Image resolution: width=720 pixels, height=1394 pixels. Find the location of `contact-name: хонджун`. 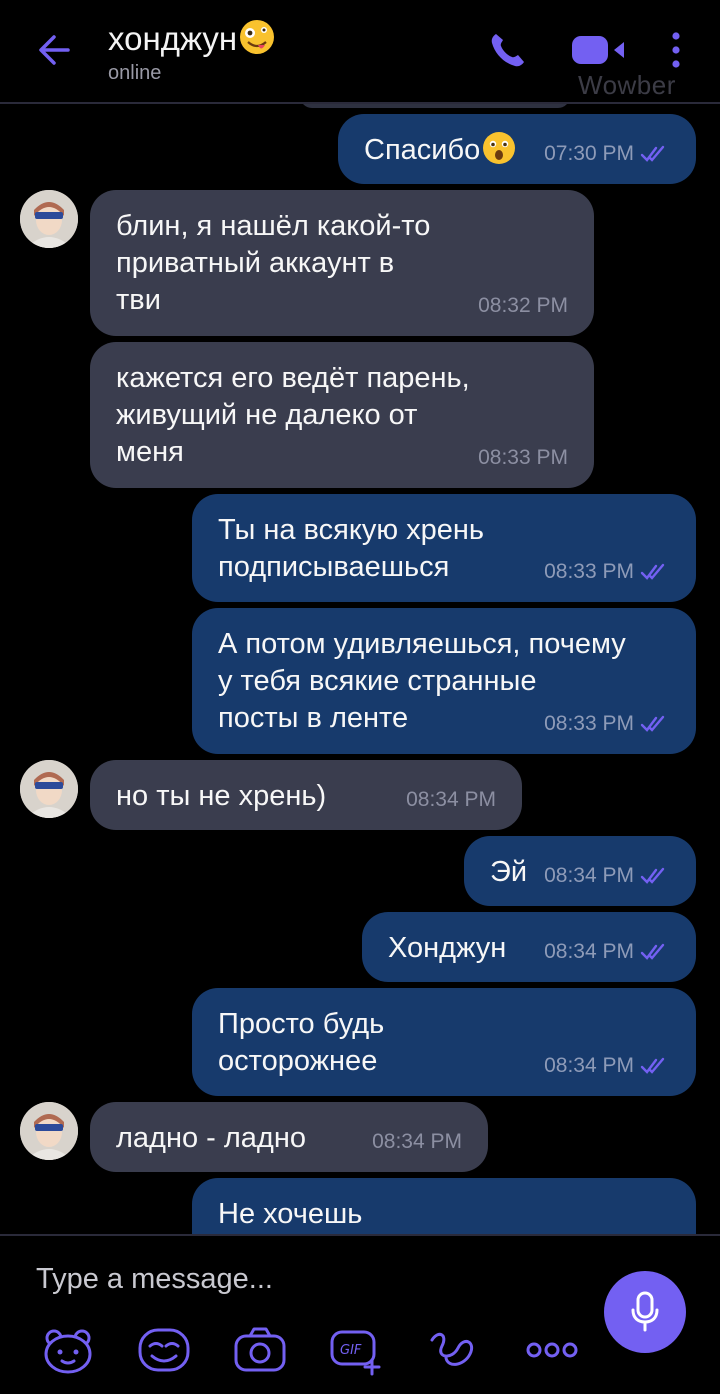

contact-name: хонджун is located at coordinates (191, 39).